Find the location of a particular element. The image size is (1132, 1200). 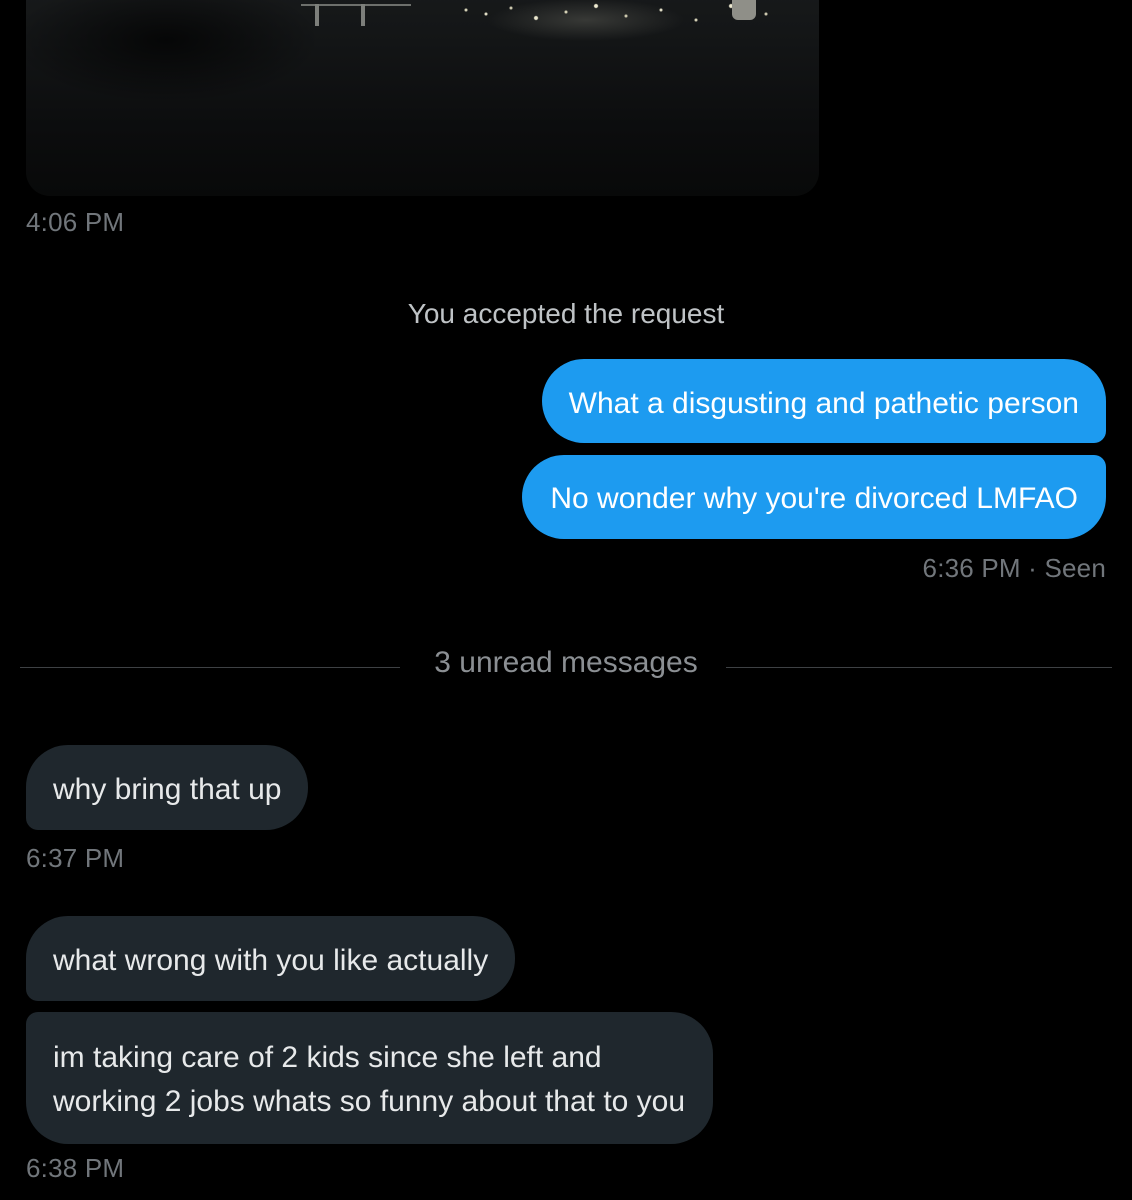

unread-count-label: 3 unread messages is located at coordinates (566, 662).